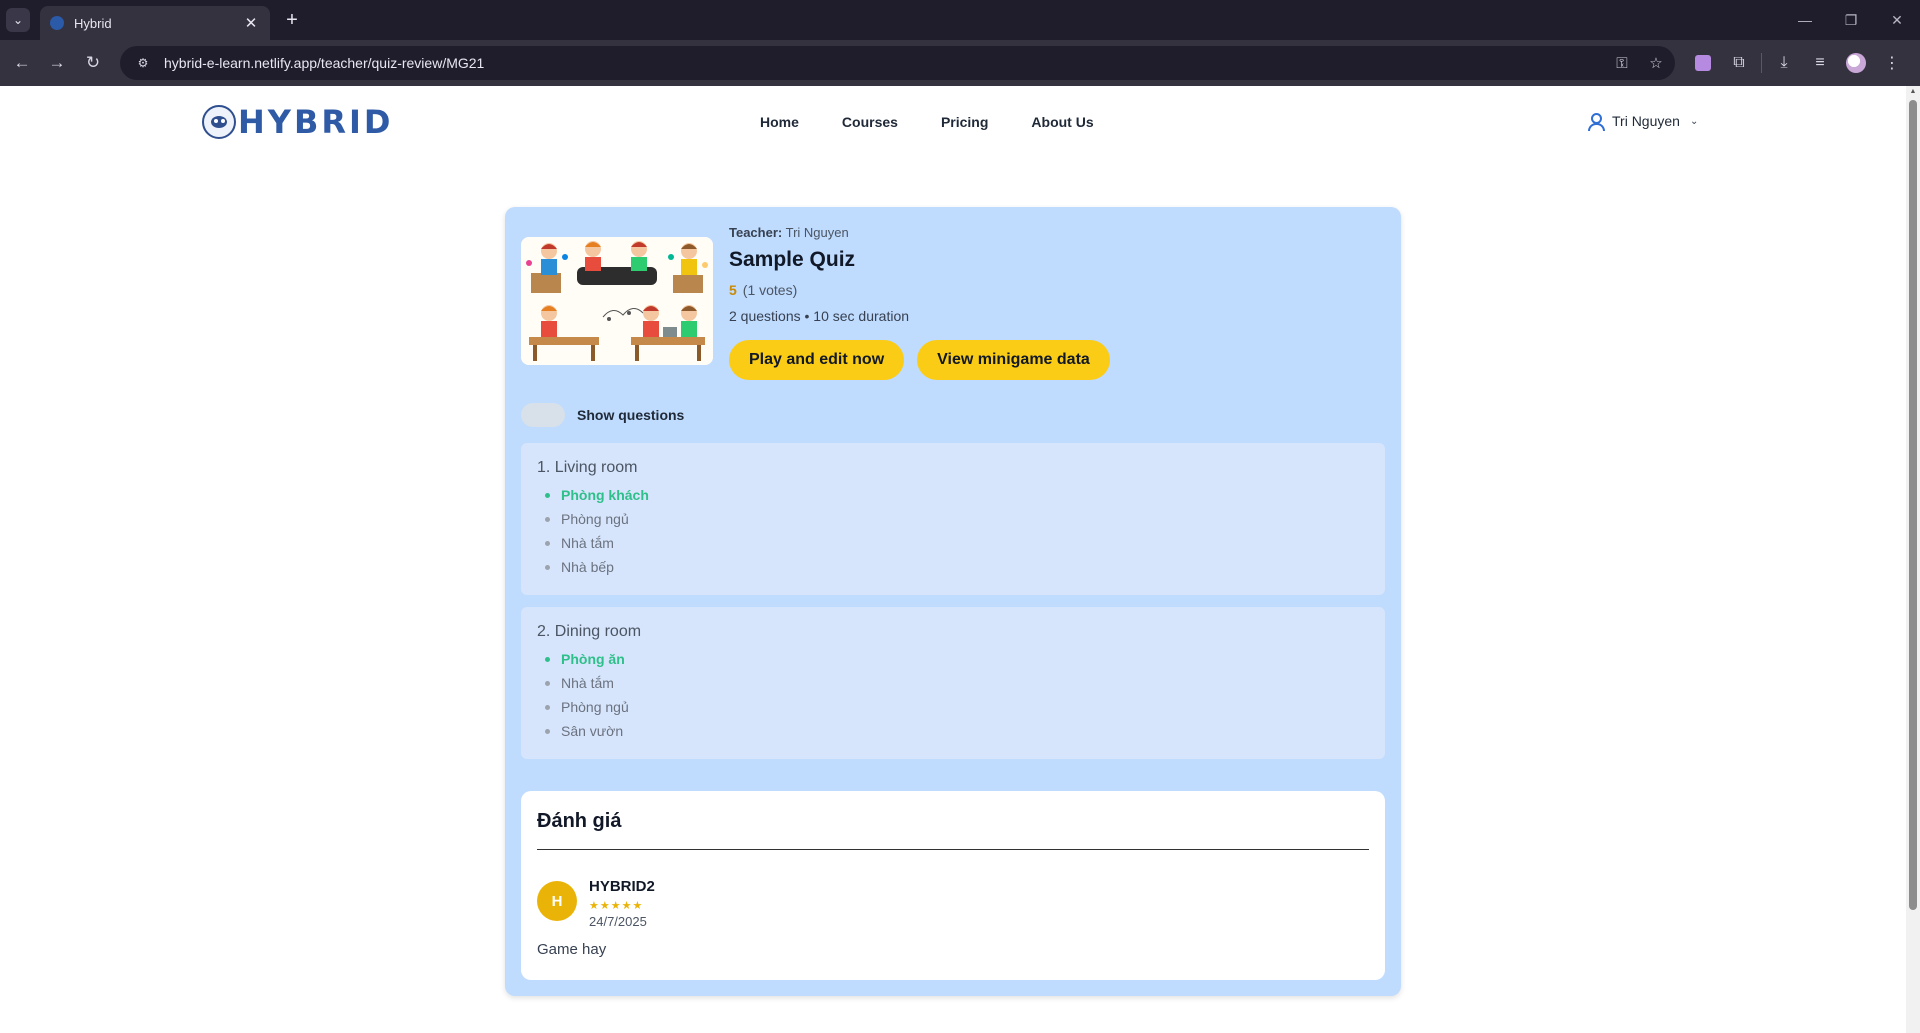  Describe the element at coordinates (792, 259) in the screenshot. I see `quiz-title: Sample Quiz` at that location.